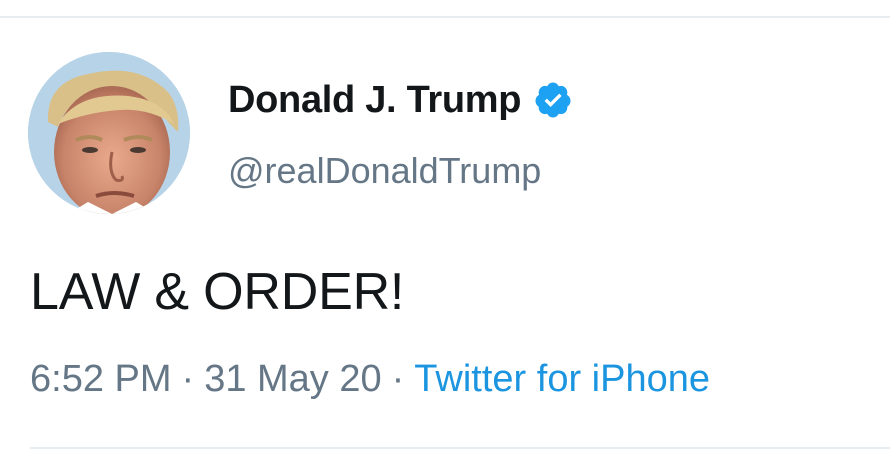 This screenshot has width=890, height=464. What do you see at coordinates (562, 379) in the screenshot?
I see `tweet-source-link: Twitter for iPhone` at bounding box center [562, 379].